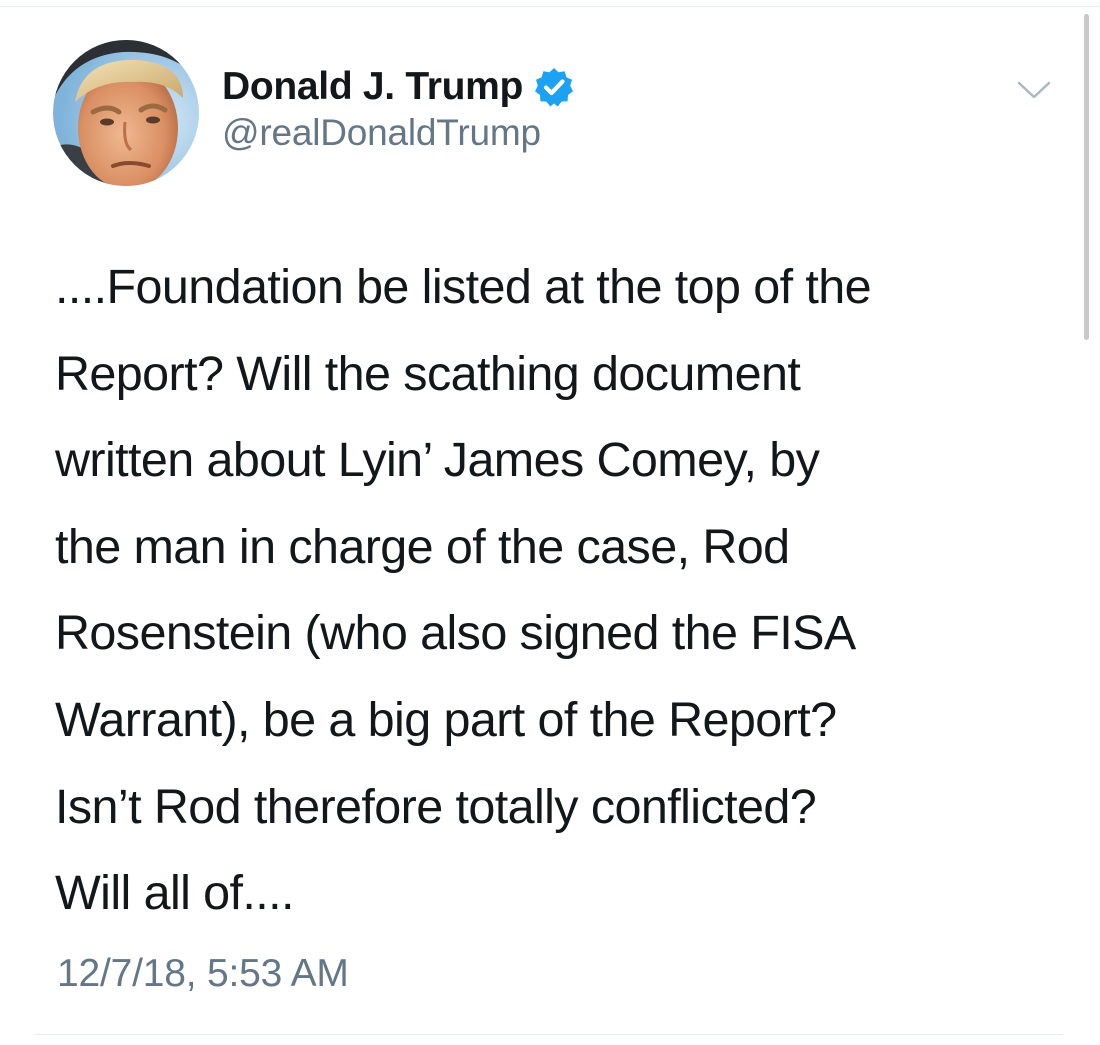 This screenshot has height=1045, width=1100. I want to click on tweet-line: written about Lyin’ James Comey, by, so click(437, 460).